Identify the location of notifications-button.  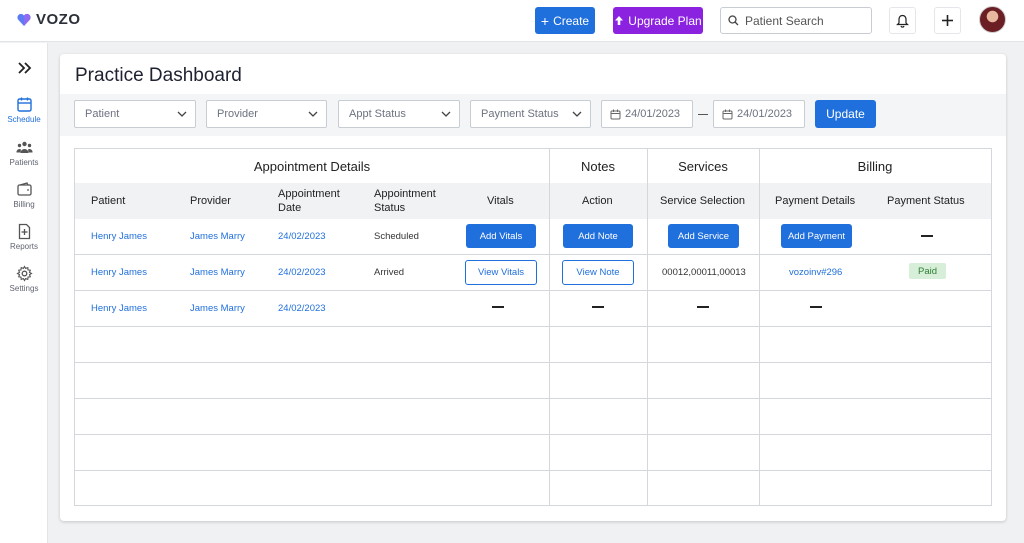
(902, 20).